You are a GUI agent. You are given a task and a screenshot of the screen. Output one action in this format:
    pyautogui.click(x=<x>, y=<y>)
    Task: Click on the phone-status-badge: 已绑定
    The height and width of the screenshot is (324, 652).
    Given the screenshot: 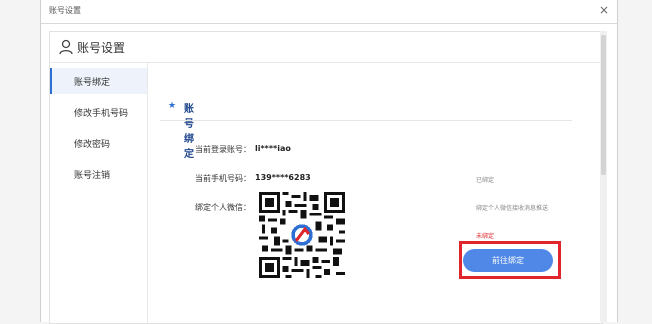 What is the action you would take?
    pyautogui.click(x=485, y=180)
    